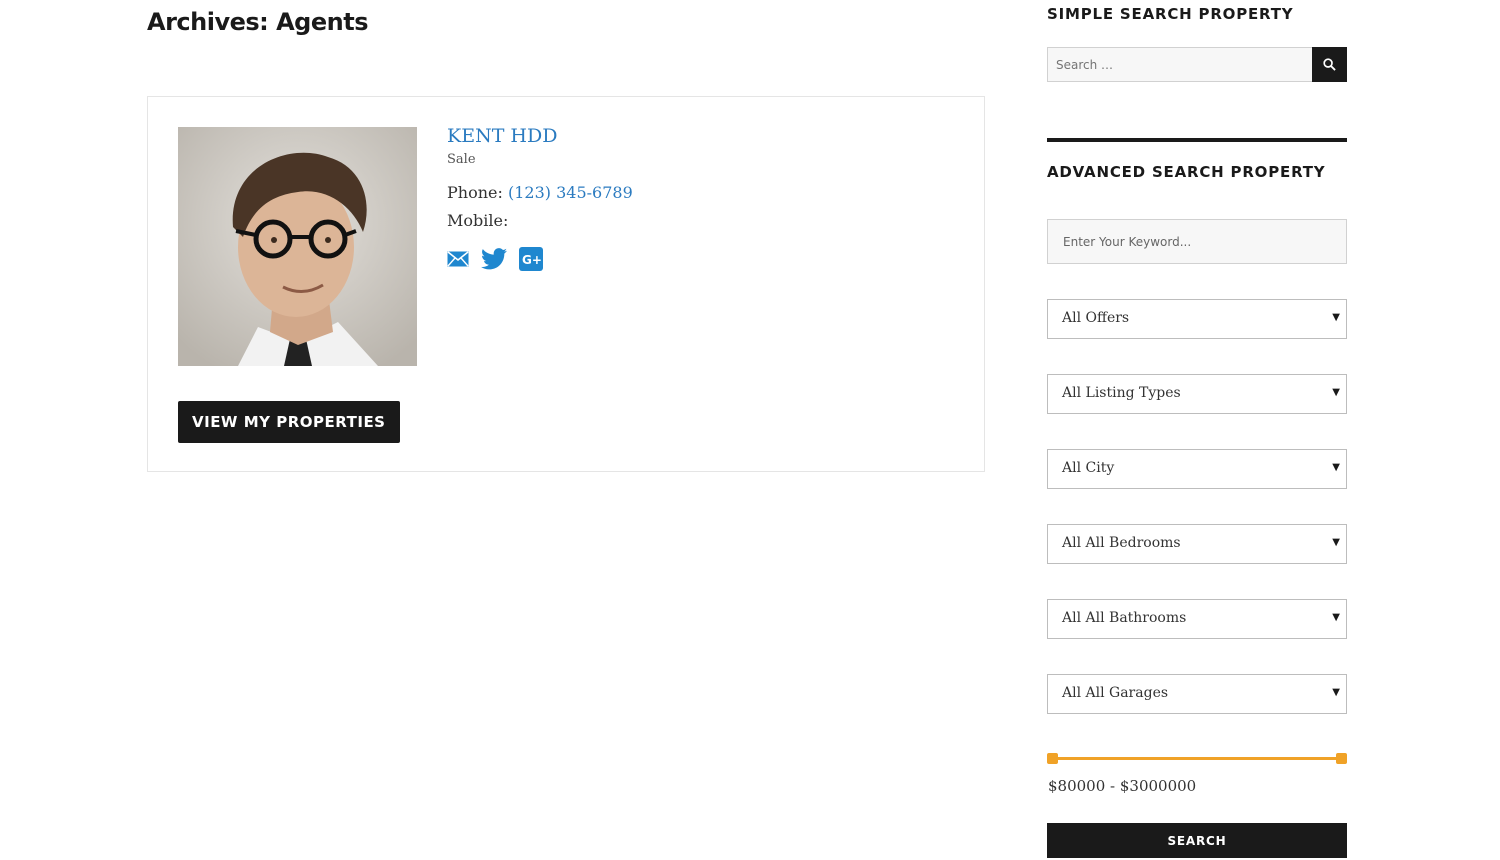  Describe the element at coordinates (1197, 241) in the screenshot. I see `keyword-input` at that location.